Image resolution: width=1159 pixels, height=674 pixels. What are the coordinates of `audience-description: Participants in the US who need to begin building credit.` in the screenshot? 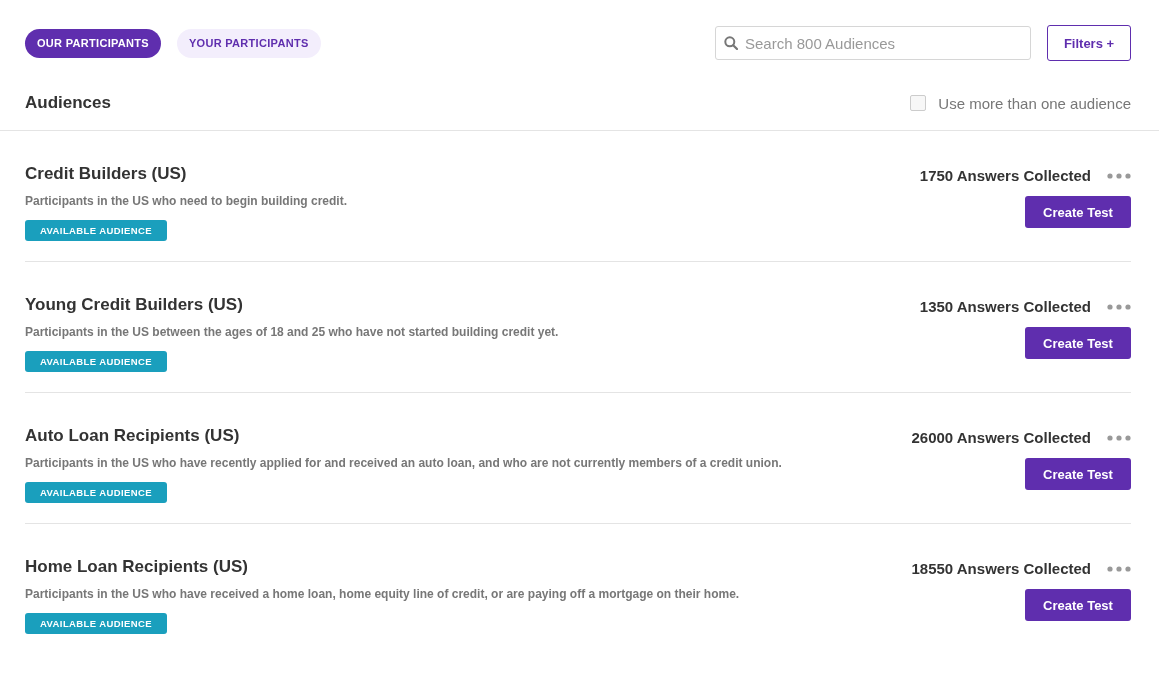 It's located at (186, 201).